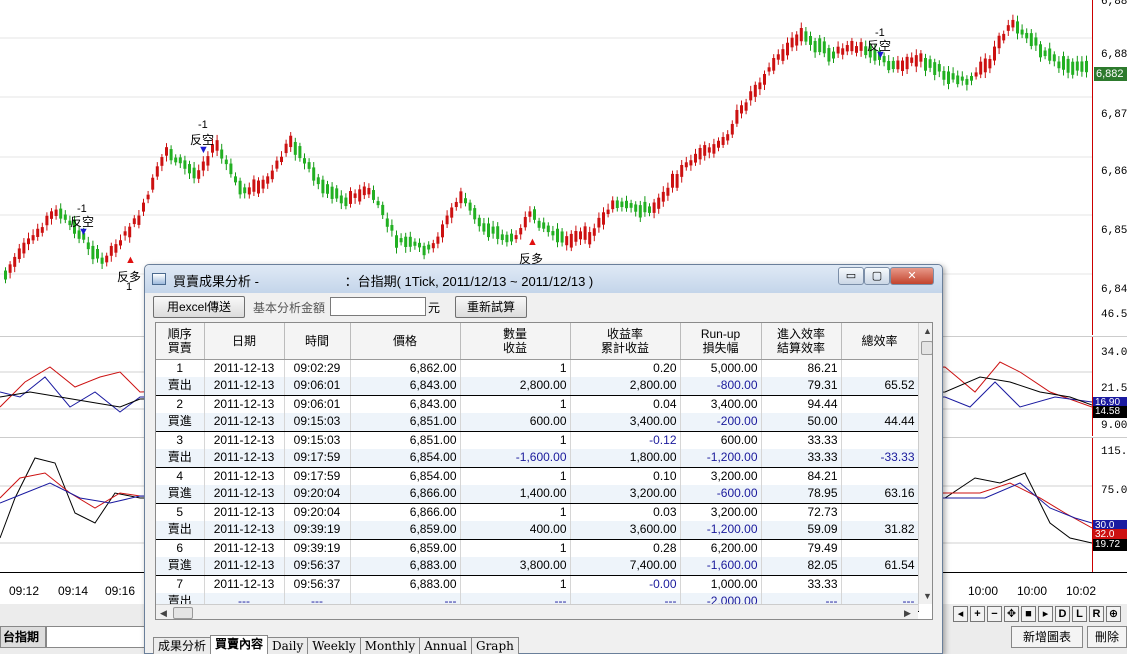 The width and height of the screenshot is (1127, 654). What do you see at coordinates (800, 333) in the screenshot?
I see `column-header-line: 進入效率` at bounding box center [800, 333].